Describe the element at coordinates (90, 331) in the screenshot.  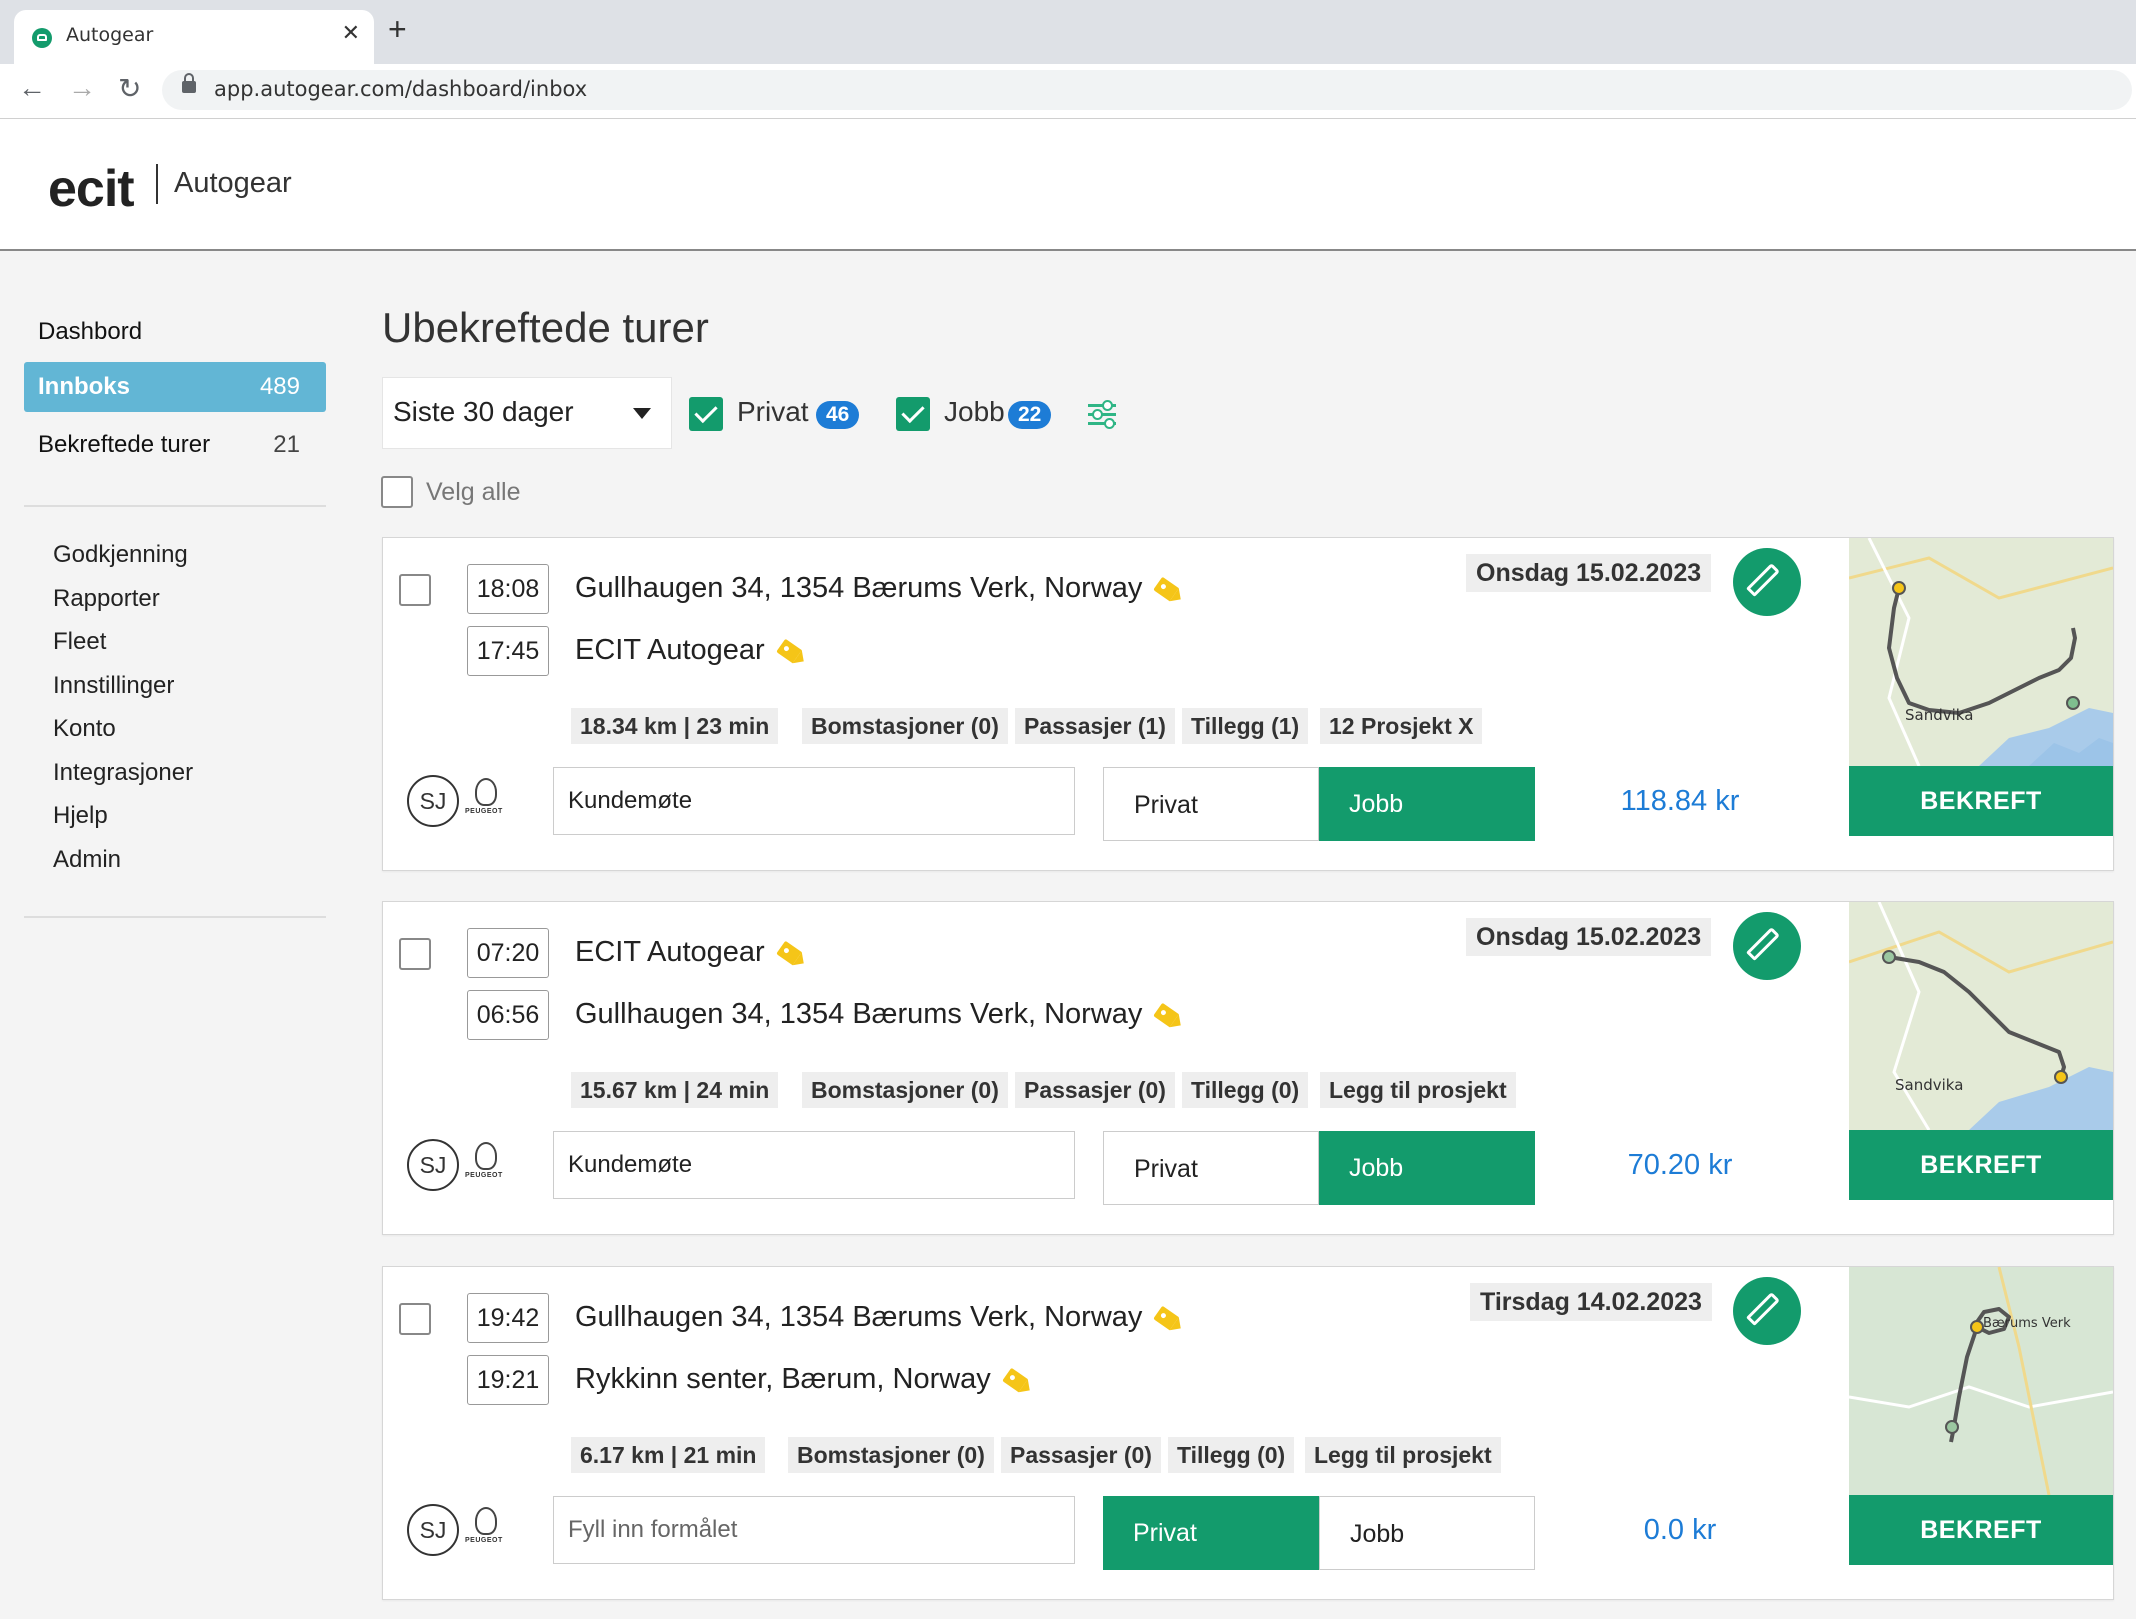
I see `sidebar-item-label: Dashbord` at that location.